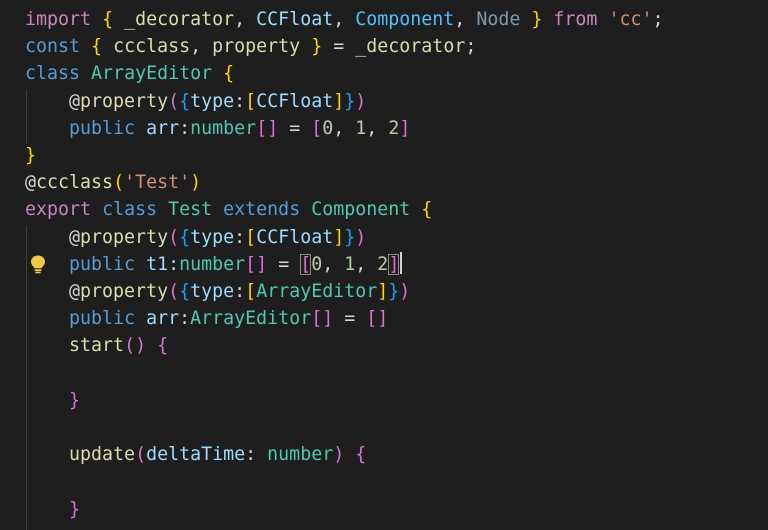 The width and height of the screenshot is (768, 530). Describe the element at coordinates (157, 264) in the screenshot. I see `code-token: t1` at that location.